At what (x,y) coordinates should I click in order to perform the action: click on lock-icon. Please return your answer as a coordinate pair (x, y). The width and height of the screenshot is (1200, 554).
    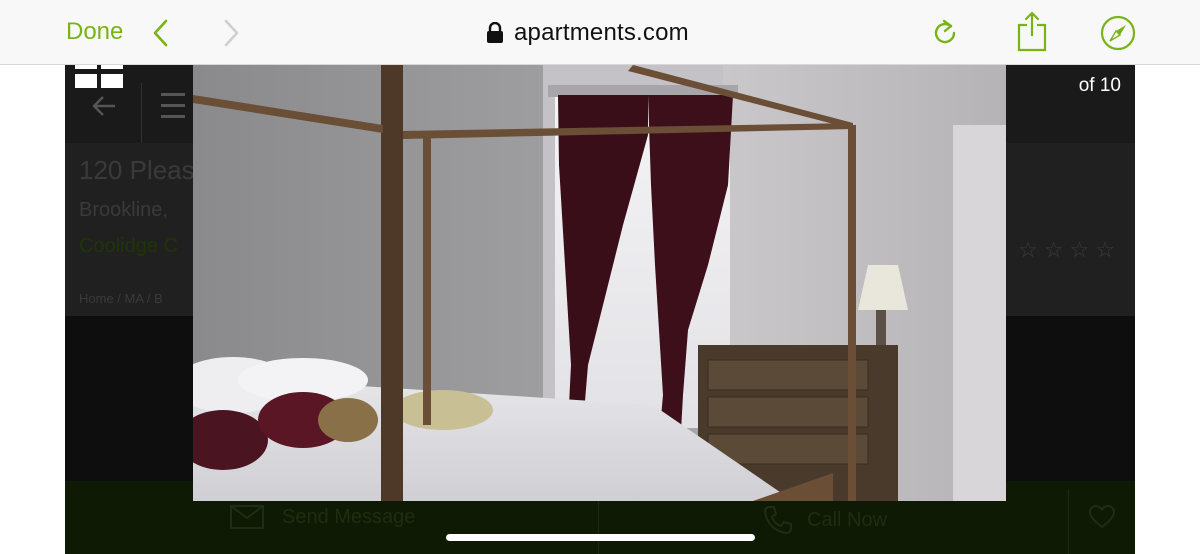
    Looking at the image, I should click on (495, 32).